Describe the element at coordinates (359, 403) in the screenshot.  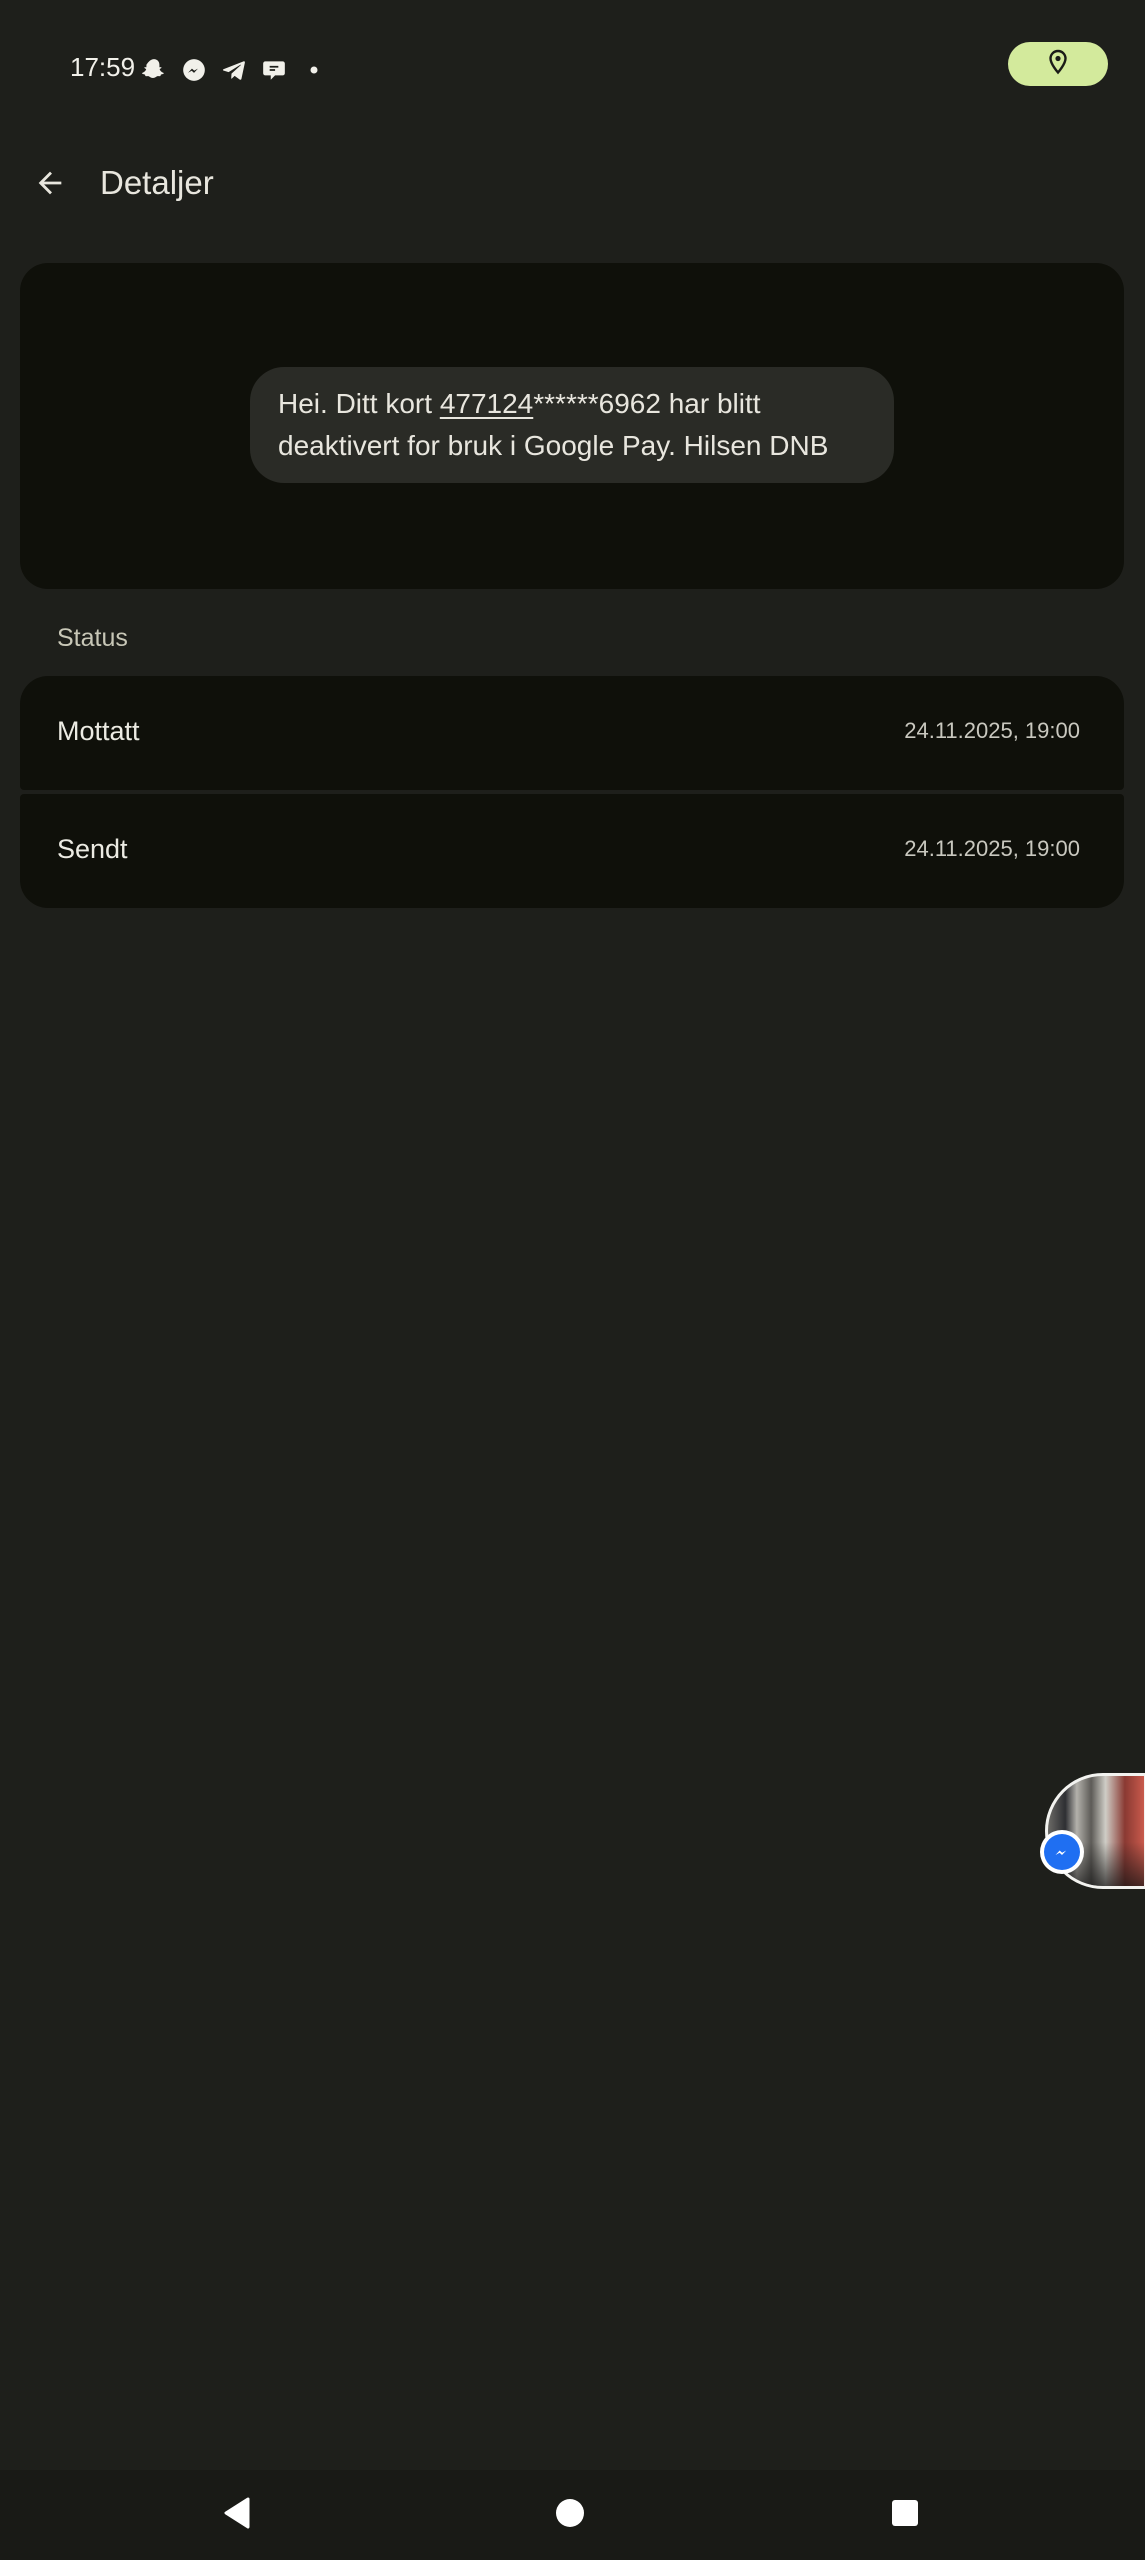
I see `message-text-prefix: Hei. Ditt kort` at that location.